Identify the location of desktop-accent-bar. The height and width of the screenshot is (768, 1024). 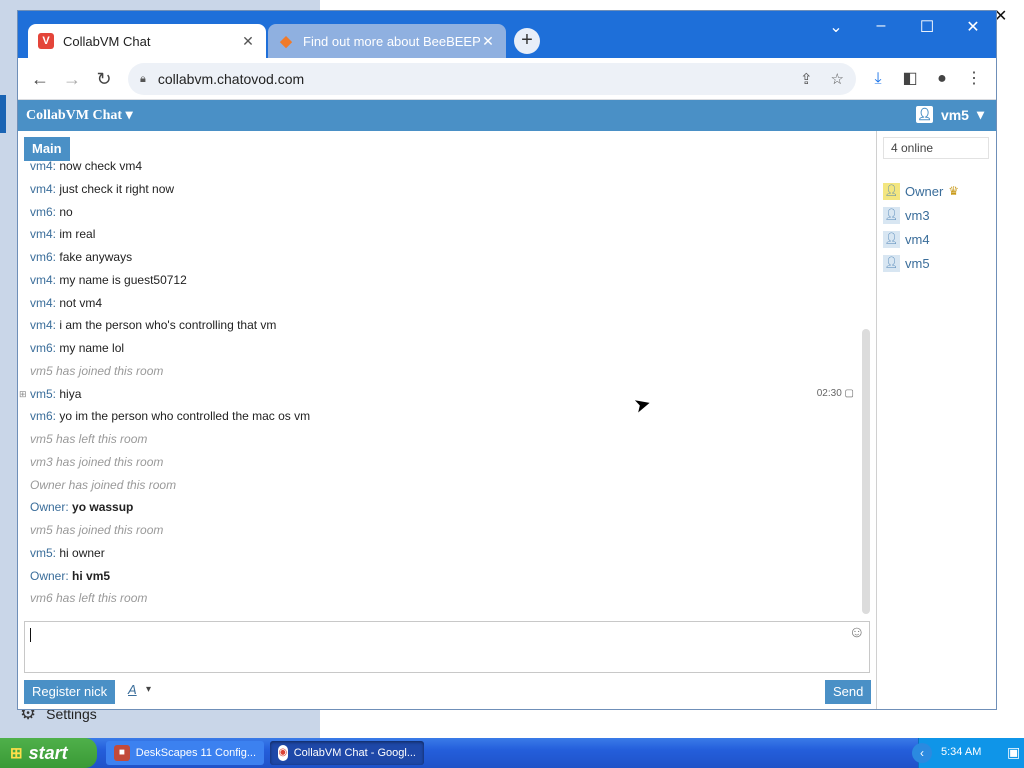
(3, 114).